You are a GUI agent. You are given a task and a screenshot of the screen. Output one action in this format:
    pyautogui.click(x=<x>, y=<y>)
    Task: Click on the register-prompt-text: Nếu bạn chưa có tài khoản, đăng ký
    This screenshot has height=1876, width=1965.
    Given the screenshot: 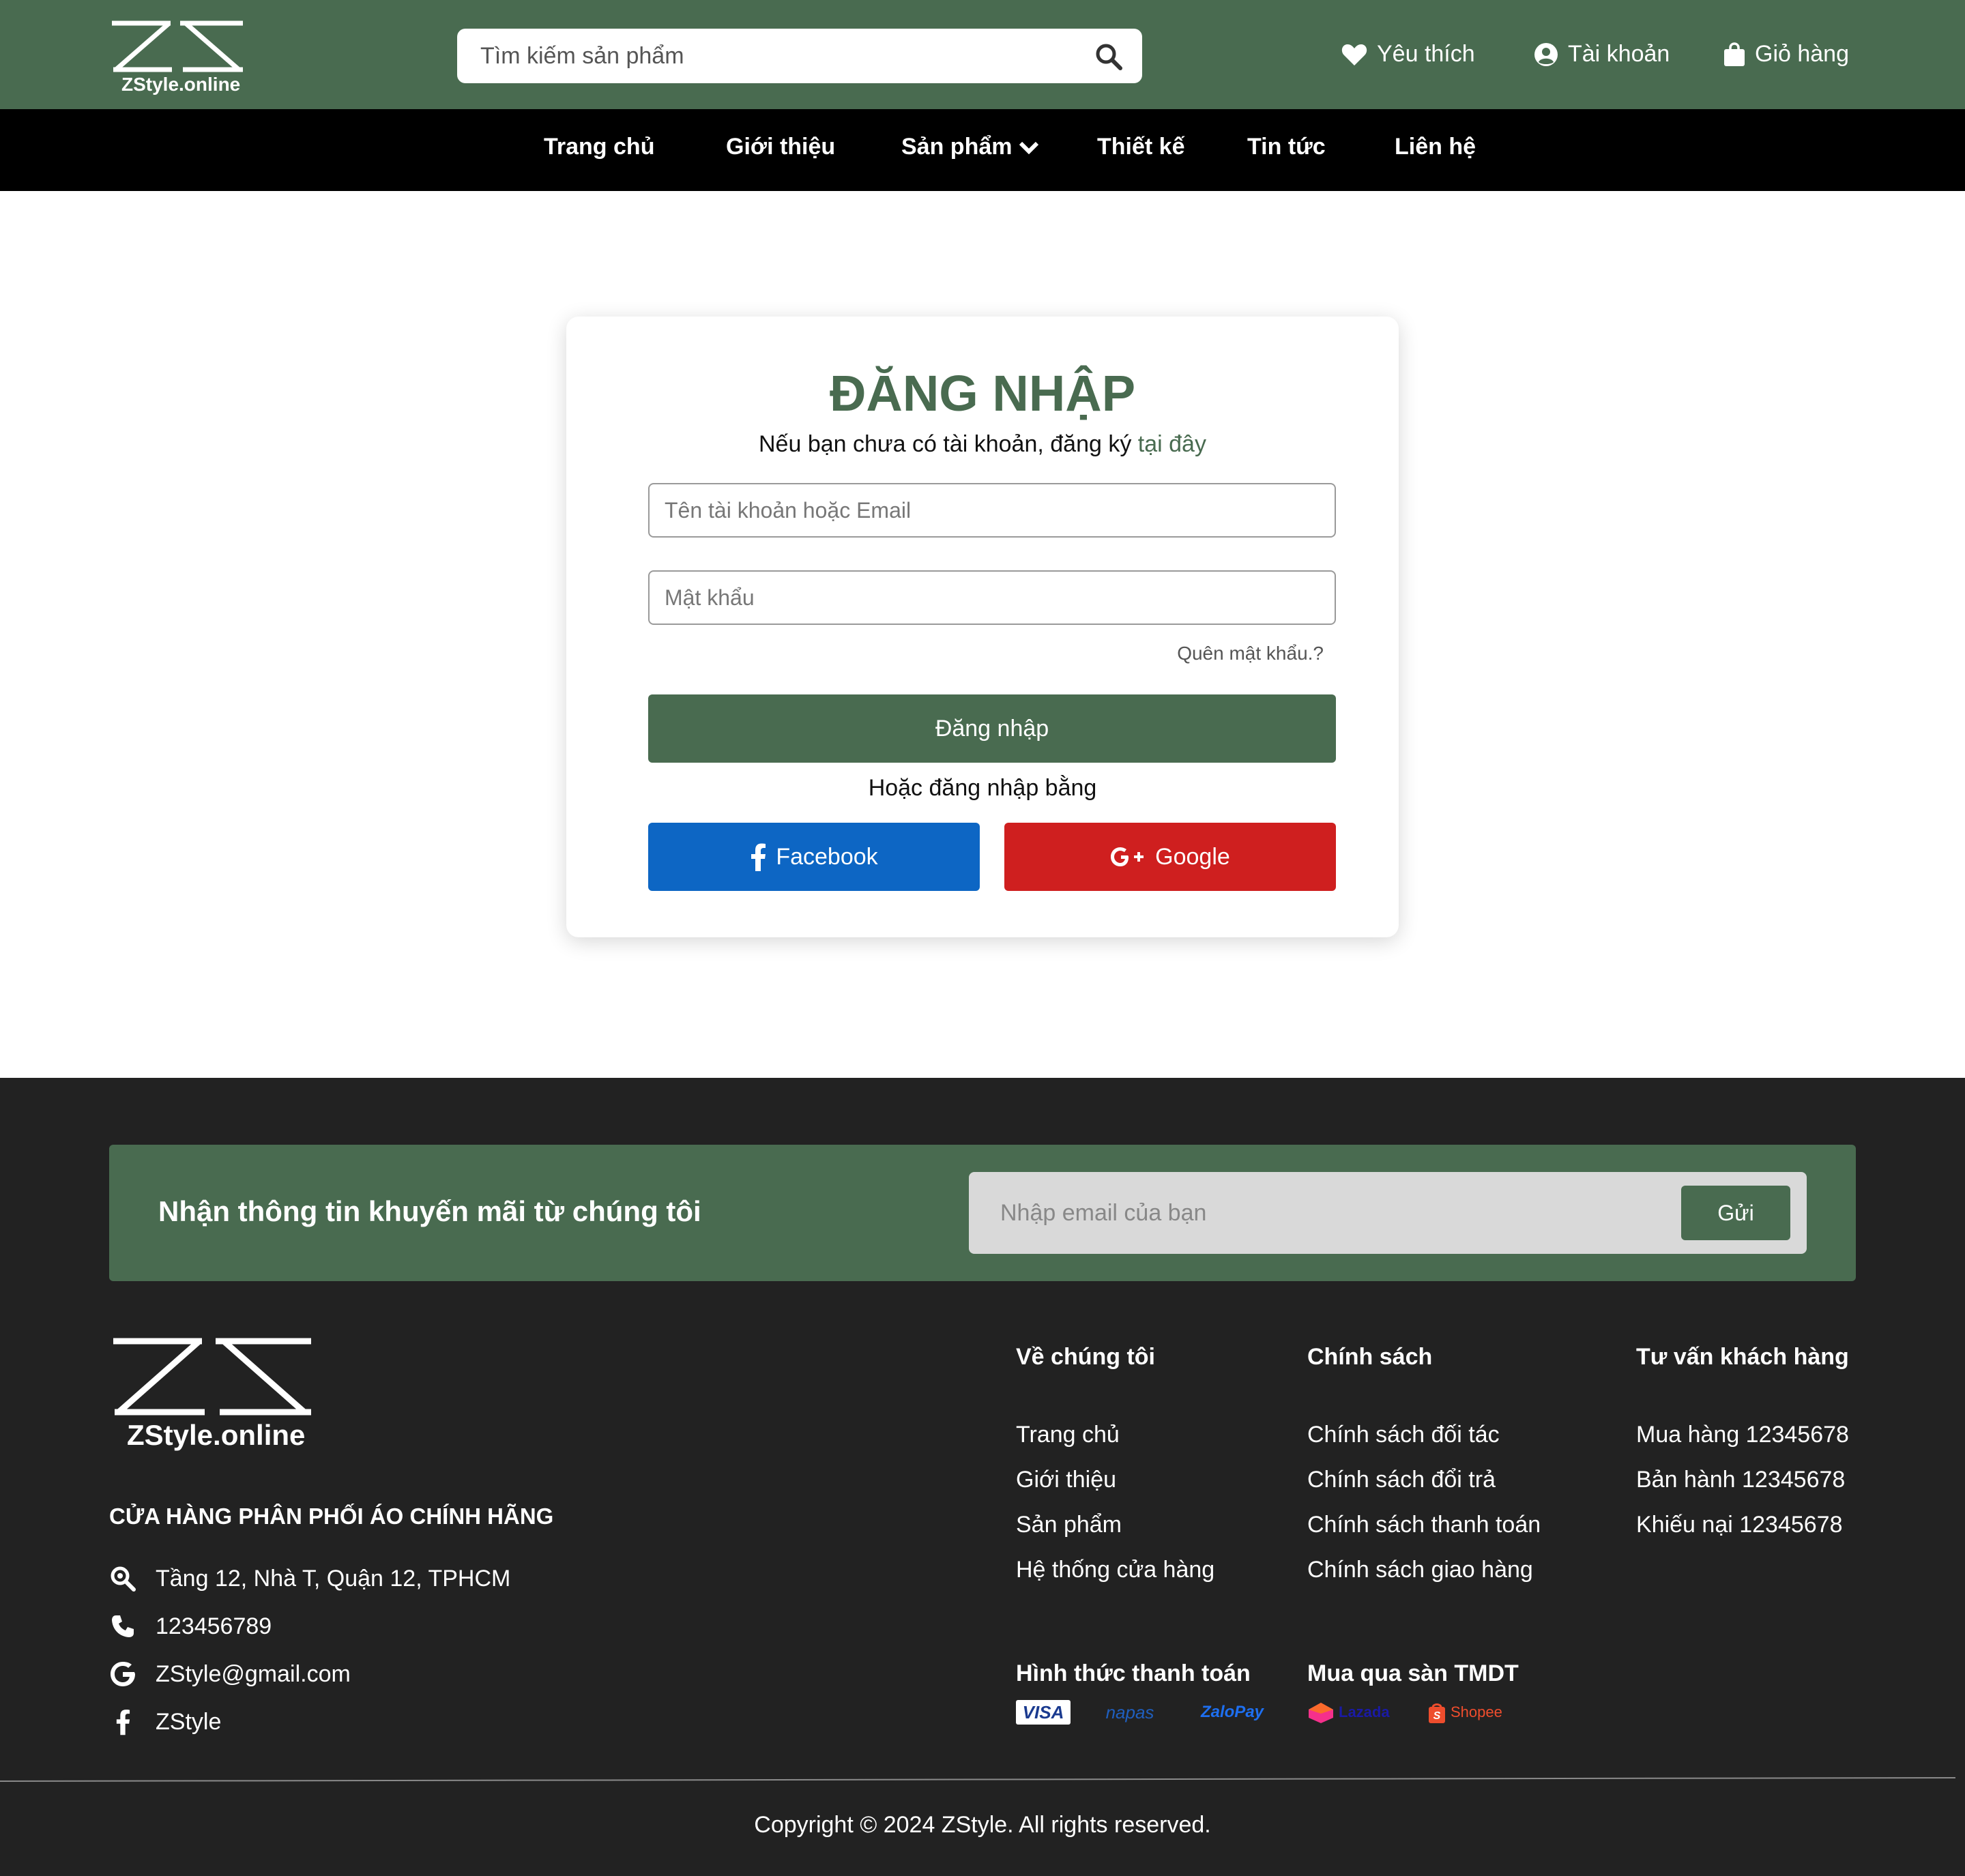 What is the action you would take?
    pyautogui.click(x=948, y=444)
    